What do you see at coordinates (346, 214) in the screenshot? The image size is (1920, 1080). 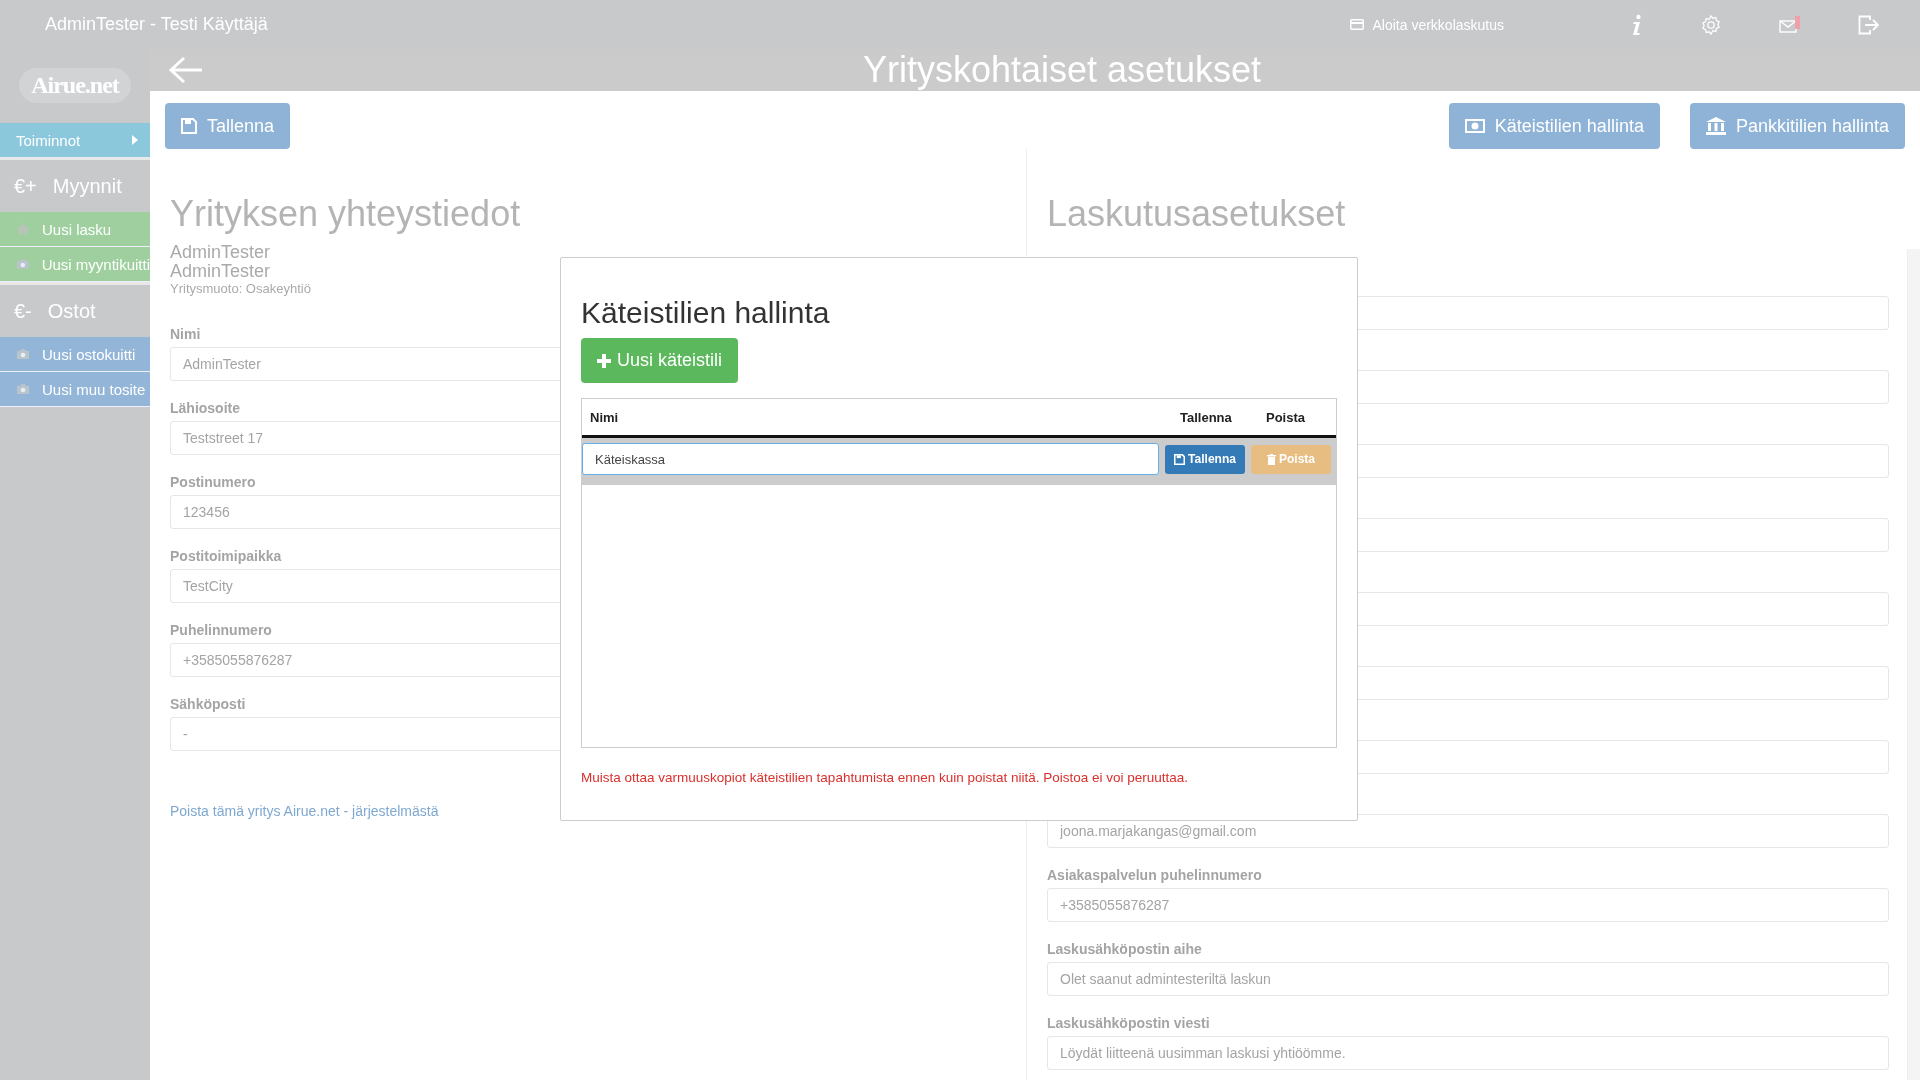 I see `section-title: Yrityksen yhteystiedot` at bounding box center [346, 214].